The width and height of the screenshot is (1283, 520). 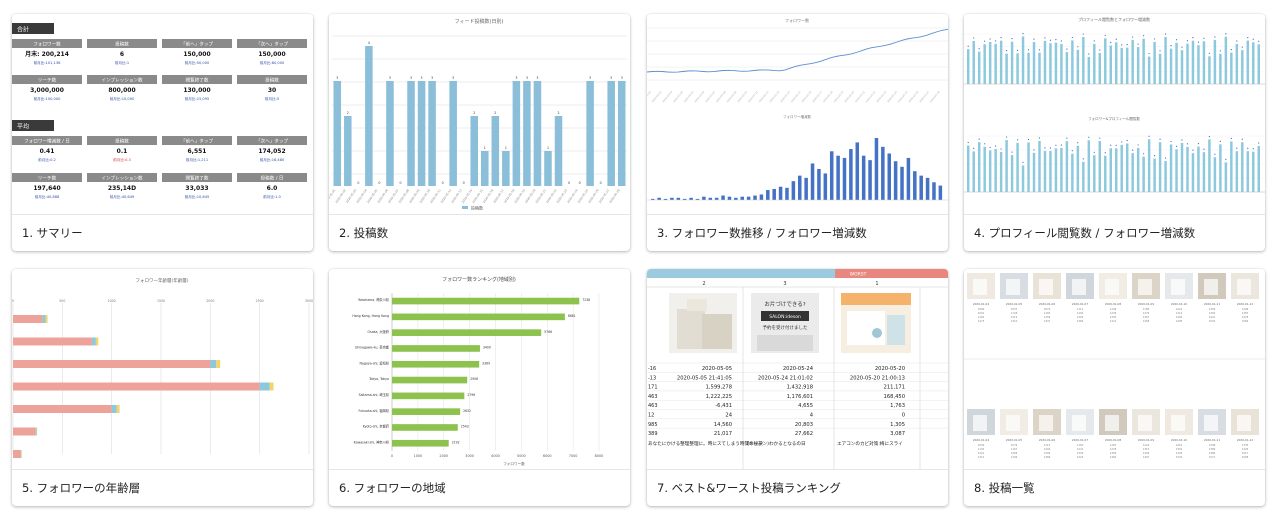 I want to click on post-date: 2020-01-04, so click(x=981, y=304).